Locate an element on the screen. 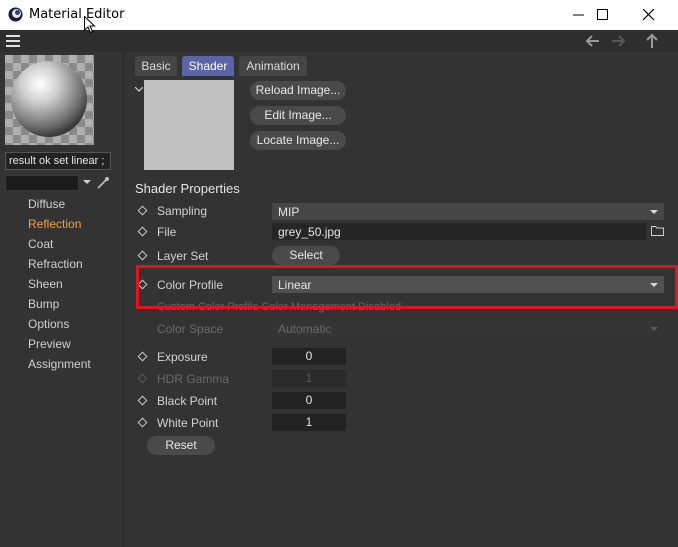  white-point-row: White Point 1 is located at coordinates (401, 423).